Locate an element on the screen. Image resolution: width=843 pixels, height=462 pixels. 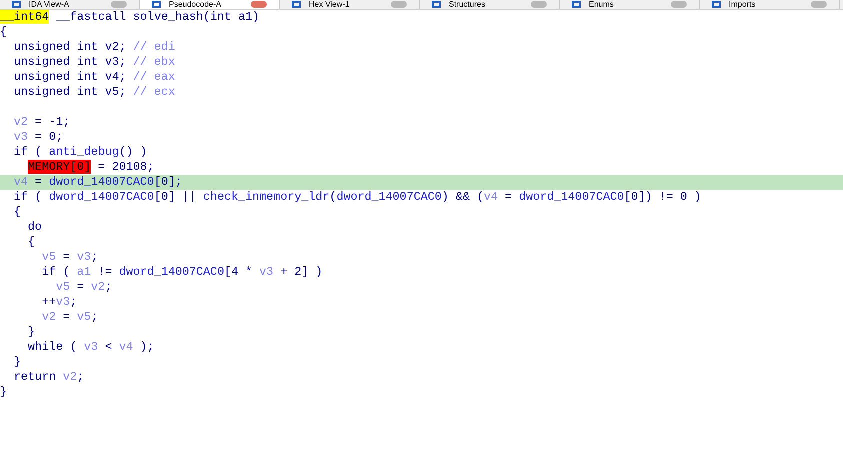
code-line: v4 = dword_14007CAC0[0]; is located at coordinates (98, 182).